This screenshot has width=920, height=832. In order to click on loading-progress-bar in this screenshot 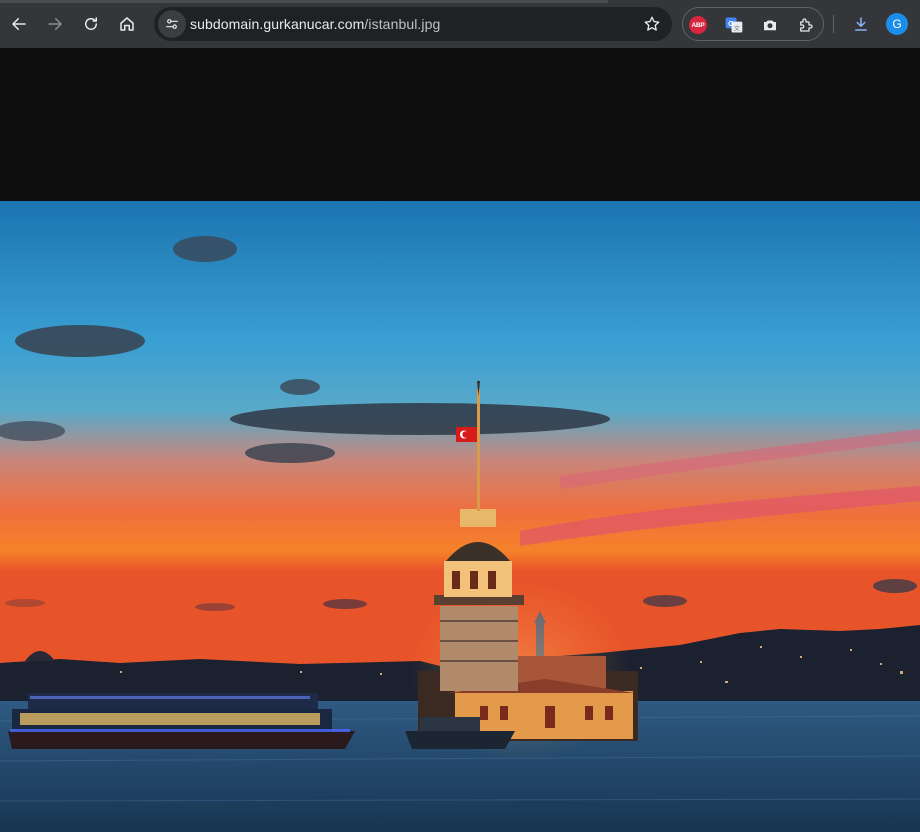, I will do `click(304, 1)`.